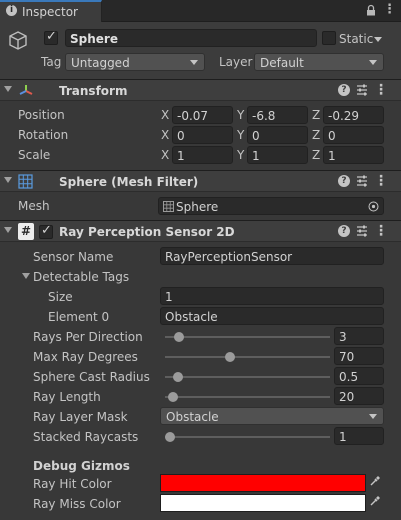 The height and width of the screenshot is (520, 401). Describe the element at coordinates (359, 356) in the screenshot. I see `max-ray-degrees-field: 70` at that location.